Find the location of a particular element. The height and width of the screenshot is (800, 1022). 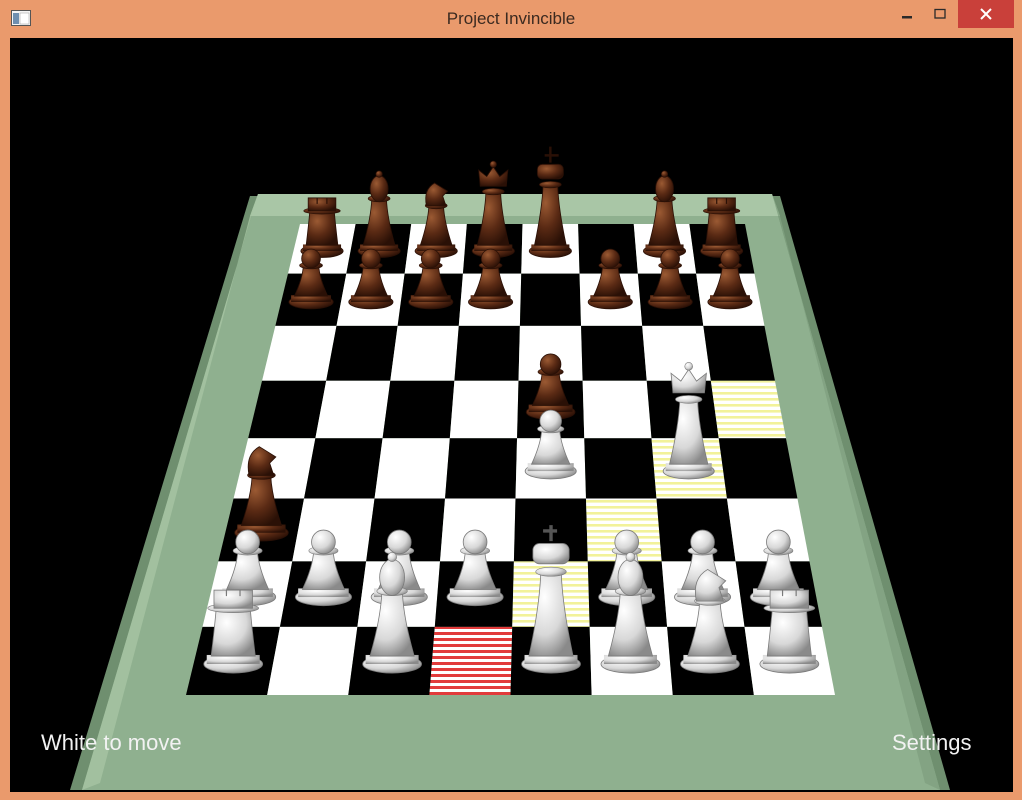

turn-status: White to move is located at coordinates (111, 742).